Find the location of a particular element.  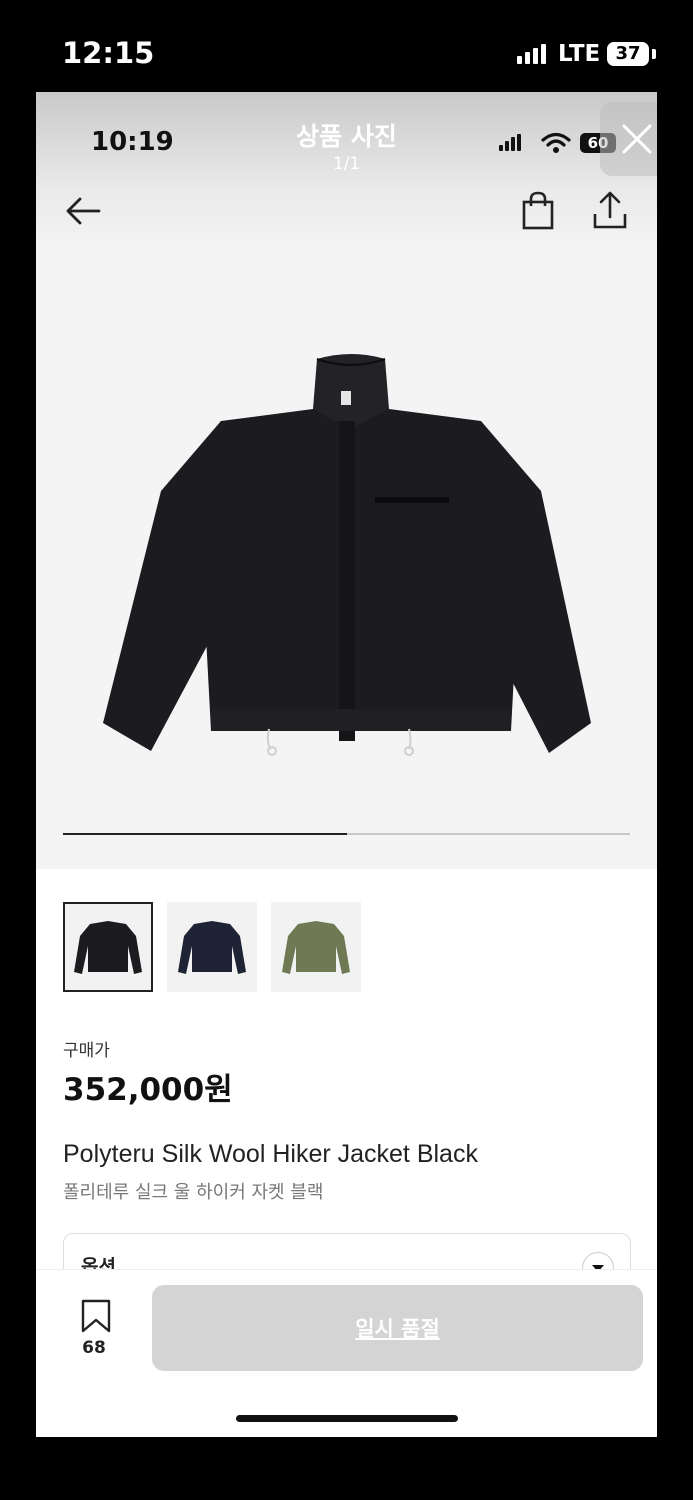

battery-tip is located at coordinates (654, 54).